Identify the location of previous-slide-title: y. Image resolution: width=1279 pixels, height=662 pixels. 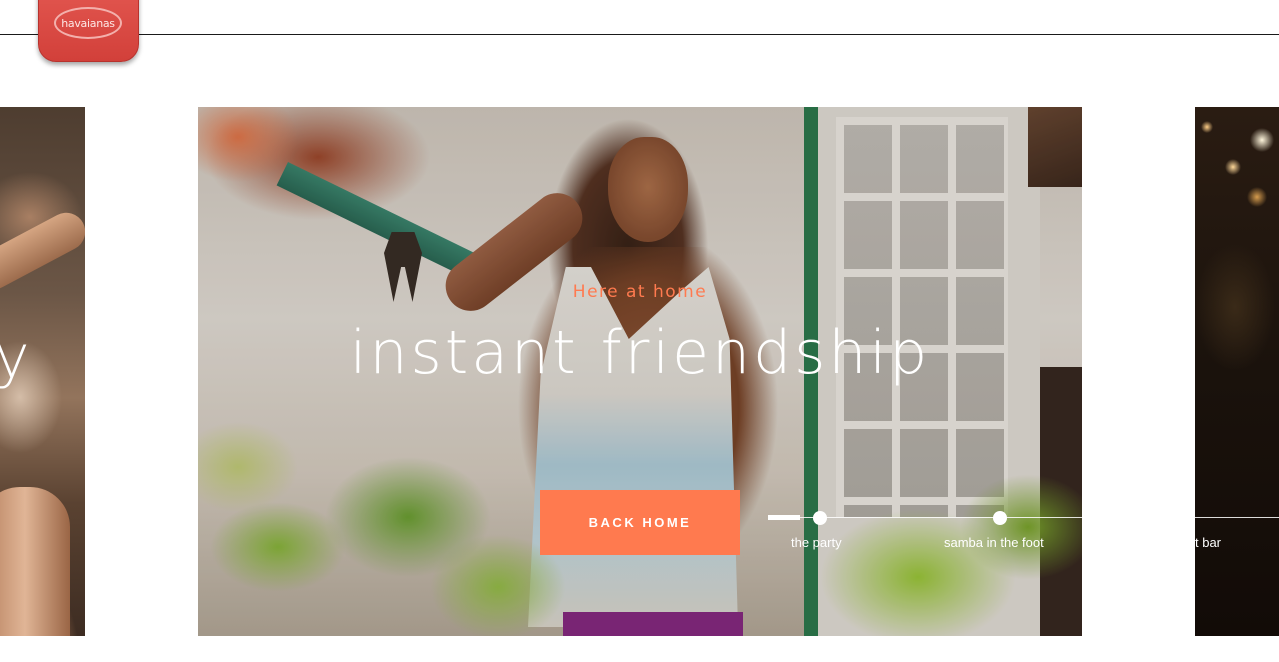
(15, 357).